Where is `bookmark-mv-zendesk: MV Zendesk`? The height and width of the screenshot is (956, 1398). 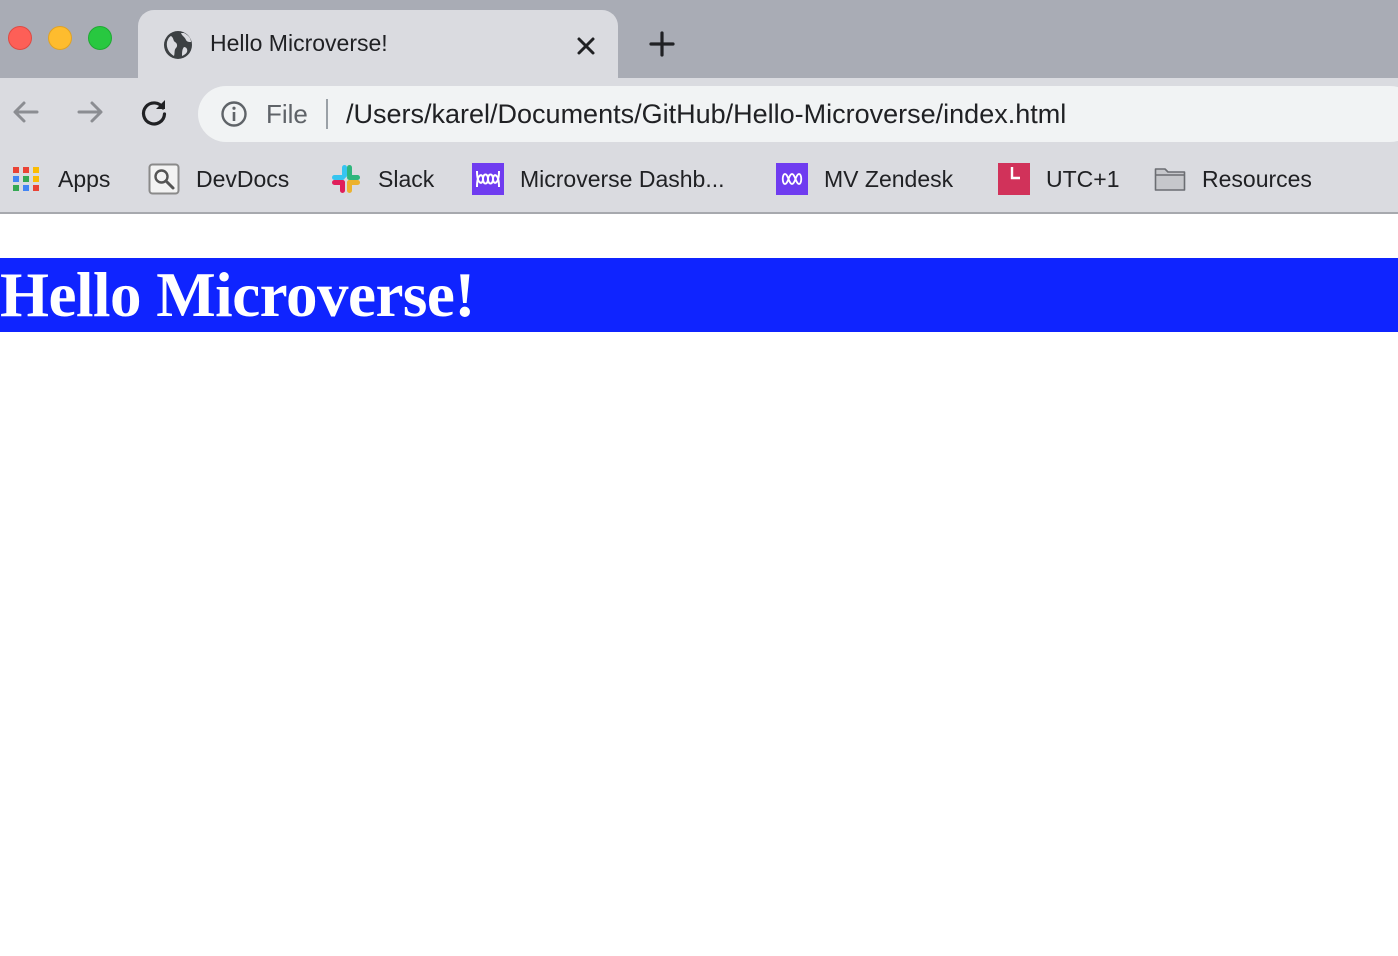
bookmark-mv-zendesk: MV Zendesk is located at coordinates (864, 179).